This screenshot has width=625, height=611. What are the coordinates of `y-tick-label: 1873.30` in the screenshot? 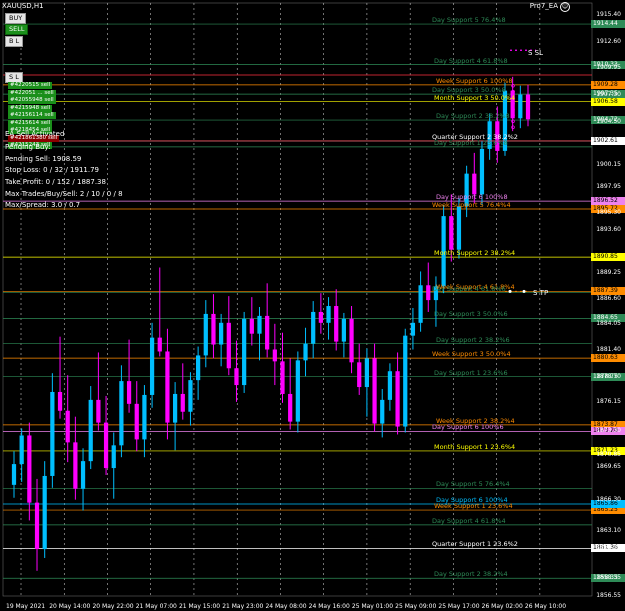 It's located at (608, 430).